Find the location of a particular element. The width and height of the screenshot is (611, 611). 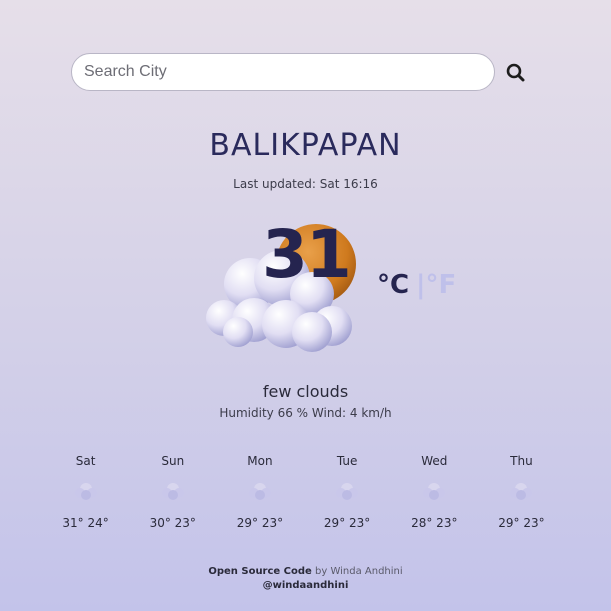

forecast-day-name: Sun is located at coordinates (173, 461).